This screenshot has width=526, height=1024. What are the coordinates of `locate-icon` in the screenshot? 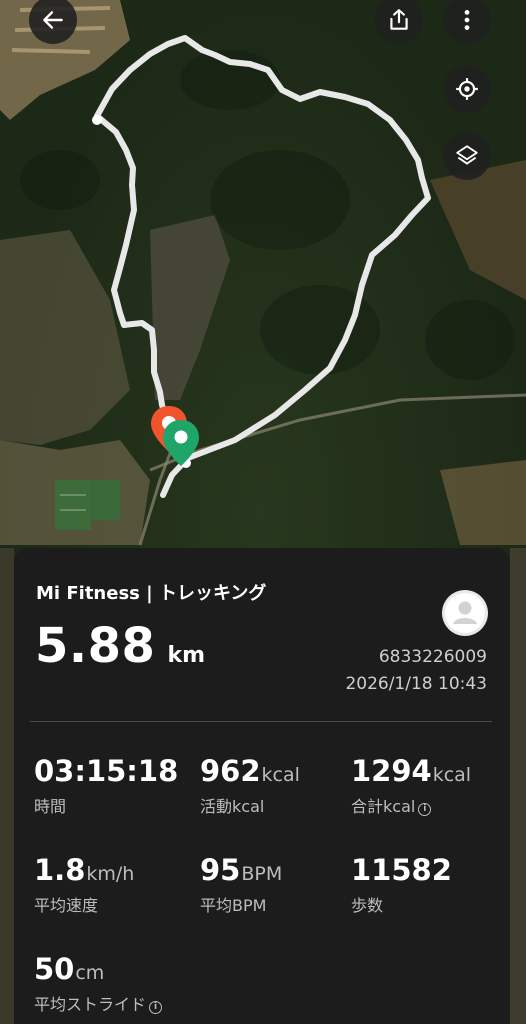 It's located at (467, 89).